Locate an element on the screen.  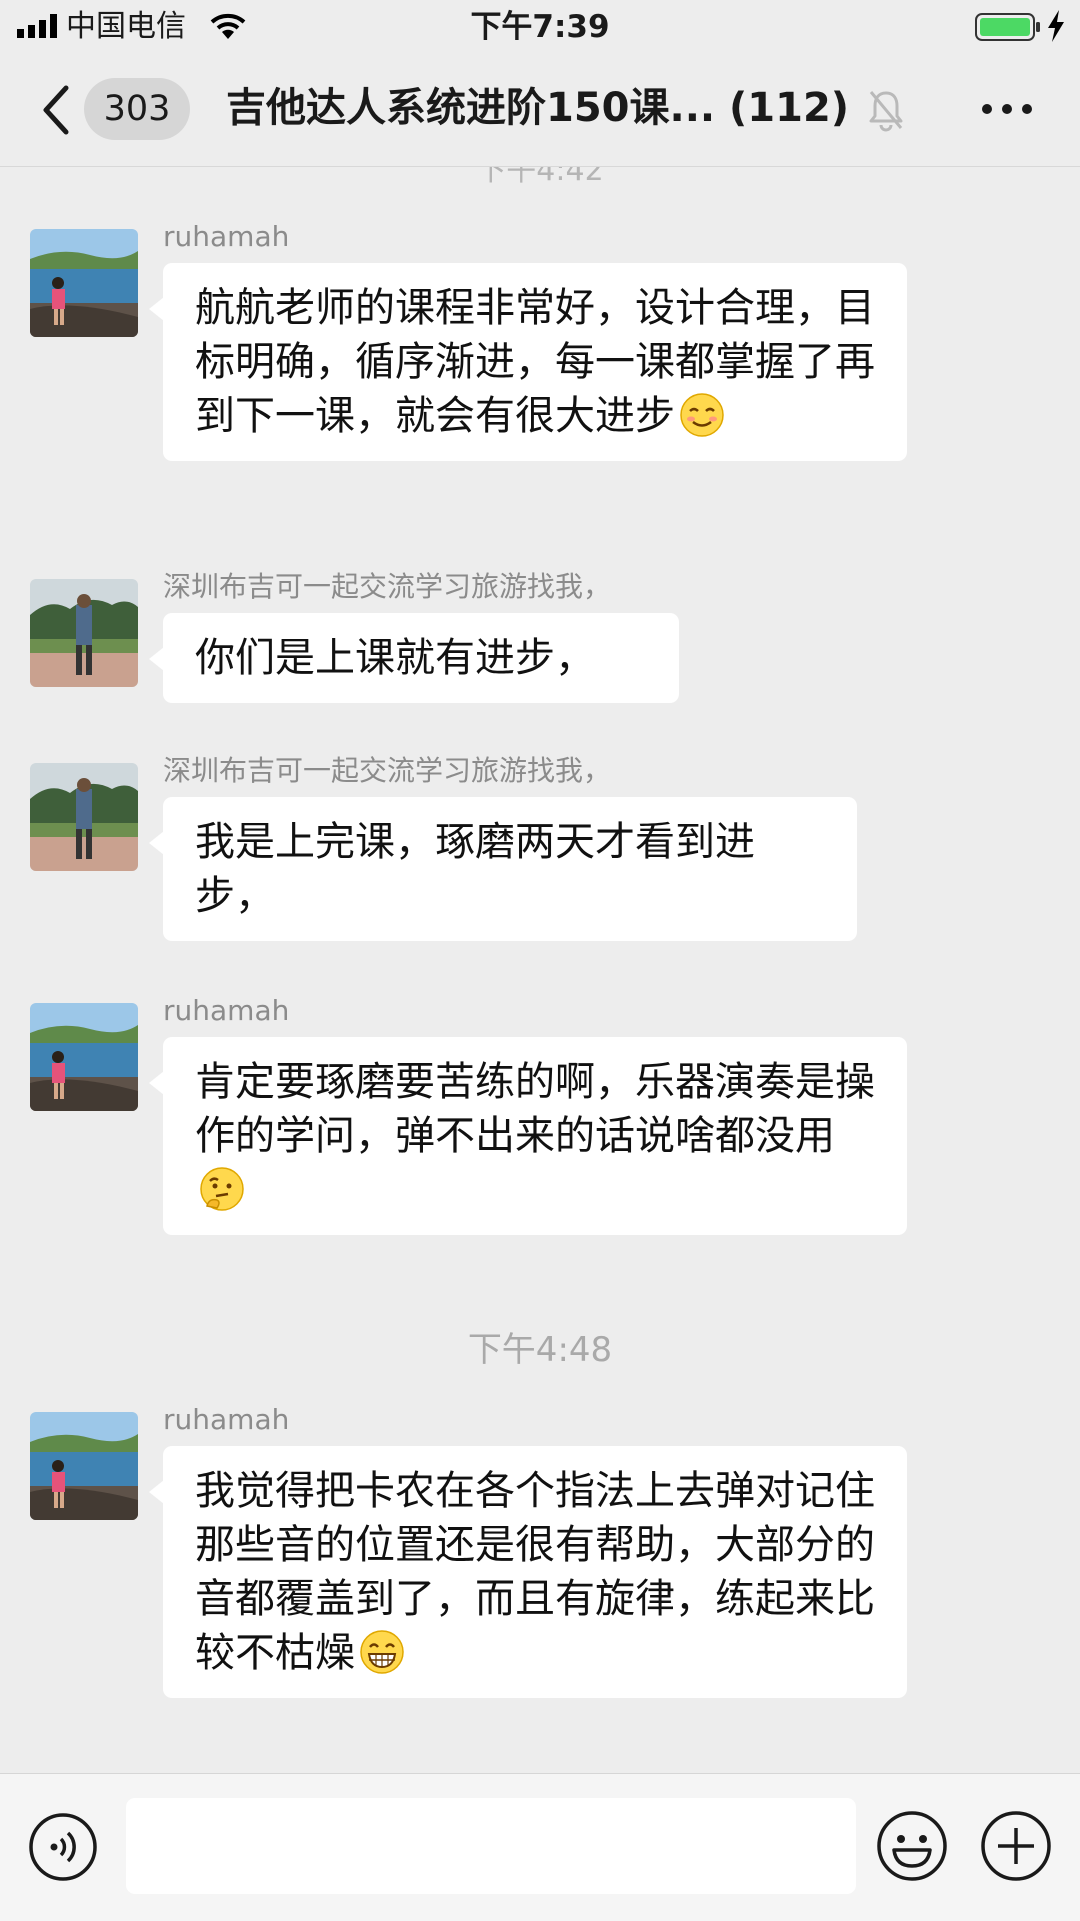
thinking-face-icon is located at coordinates (222, 1189).